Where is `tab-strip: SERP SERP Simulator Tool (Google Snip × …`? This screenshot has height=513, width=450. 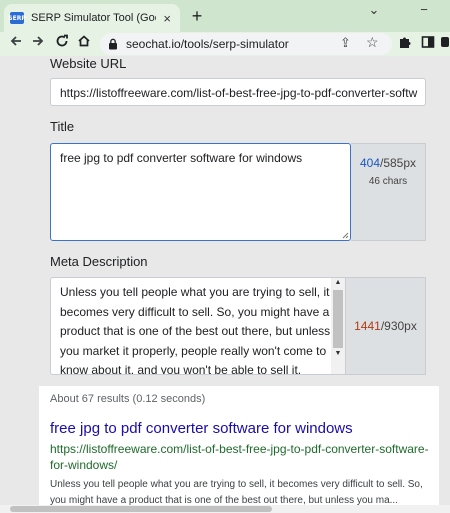
tab-strip: SERP SERP Simulator Tool (Google Snip × … is located at coordinates (225, 16).